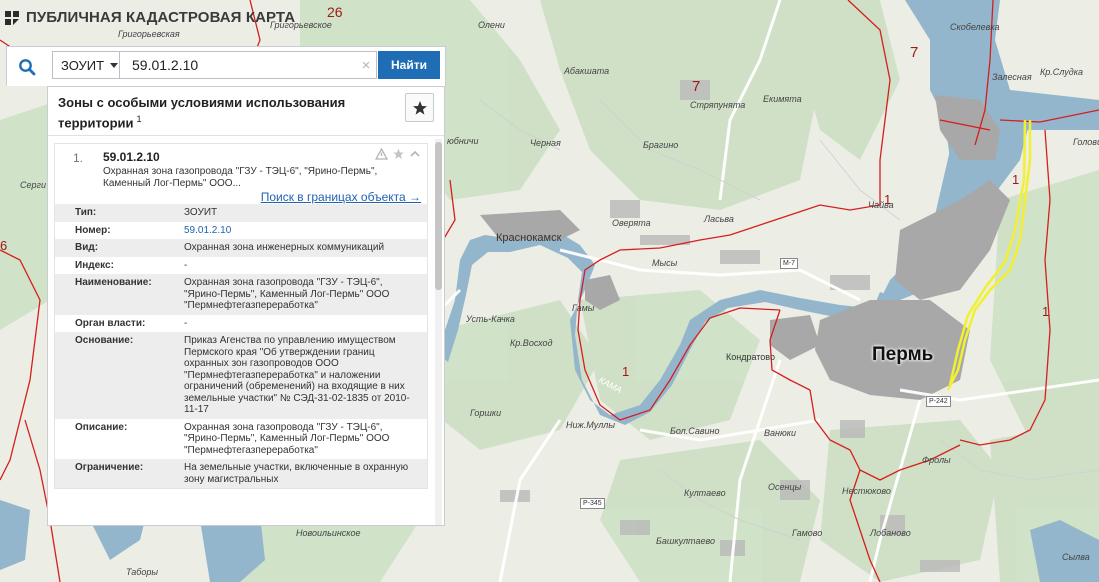 This screenshot has height=582, width=1099. What do you see at coordinates (463, 141) in the screenshot?
I see `map-label-jubnichi: юбничи` at bounding box center [463, 141].